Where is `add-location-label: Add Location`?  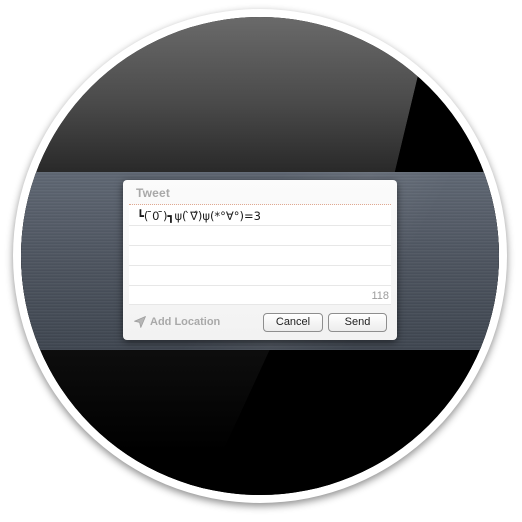
add-location-label: Add Location is located at coordinates (185, 322).